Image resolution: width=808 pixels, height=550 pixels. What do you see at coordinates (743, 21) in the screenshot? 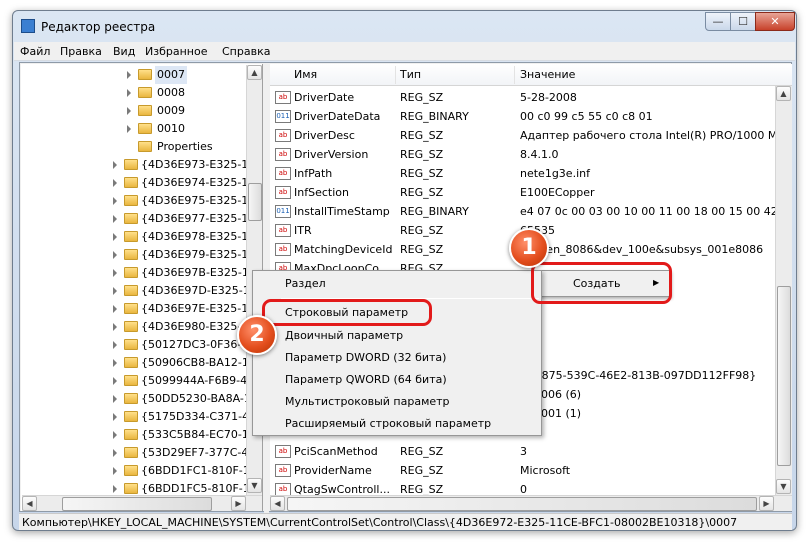
I see `maximize-button: ☐` at bounding box center [743, 21].